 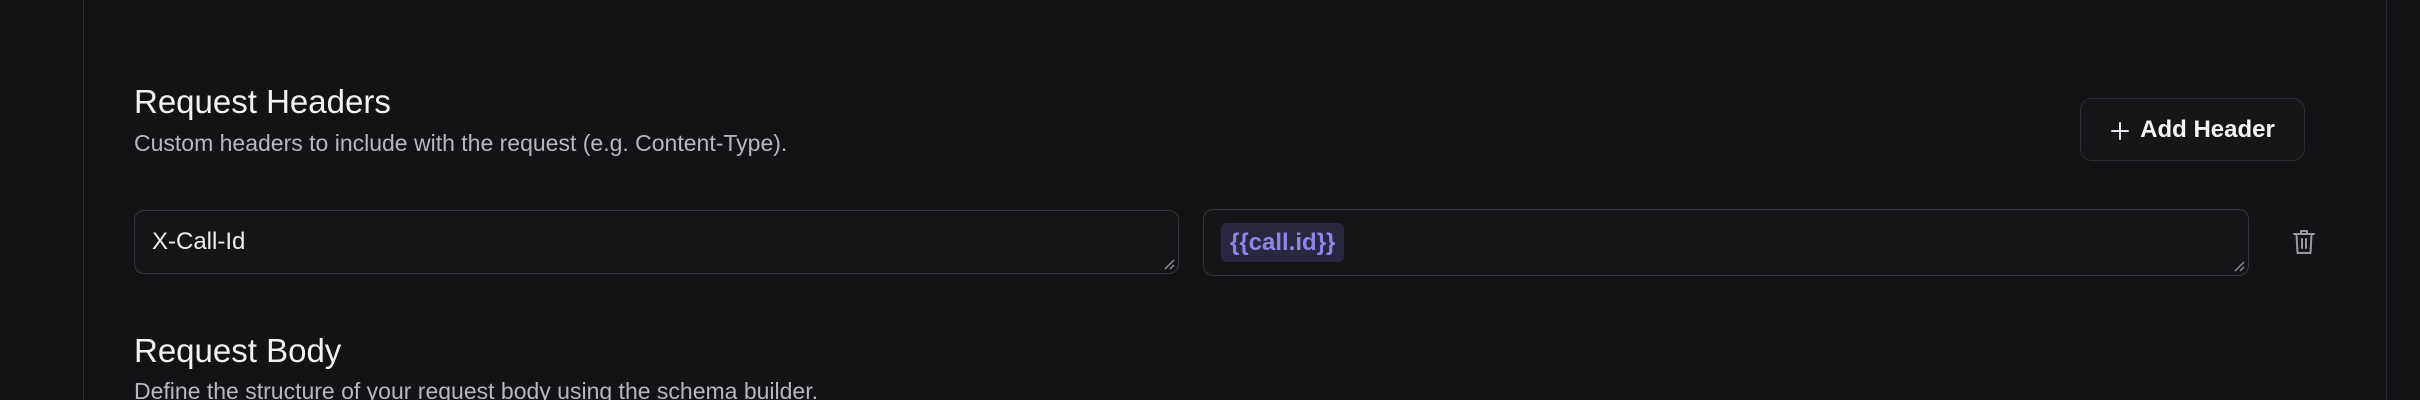 I want to click on plus-icon, so click(x=2120, y=130).